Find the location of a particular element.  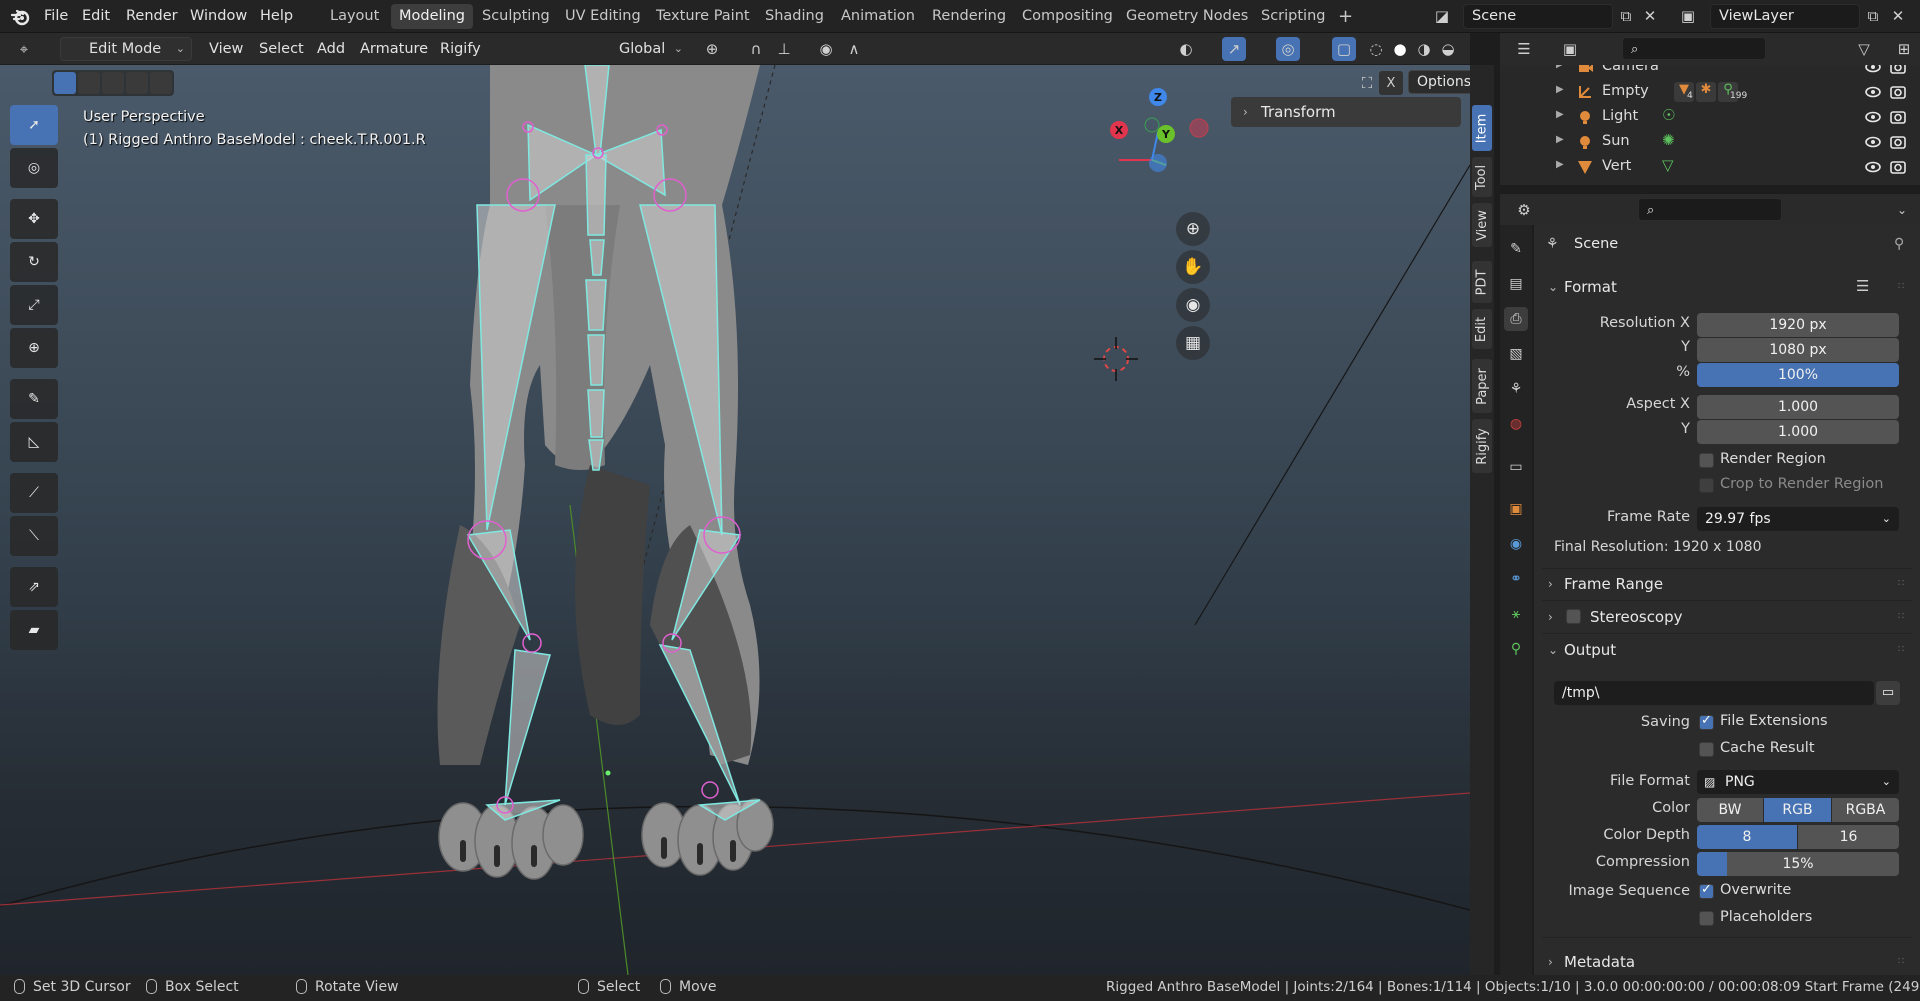

stereoscopy-checkbox is located at coordinates (1573, 616).